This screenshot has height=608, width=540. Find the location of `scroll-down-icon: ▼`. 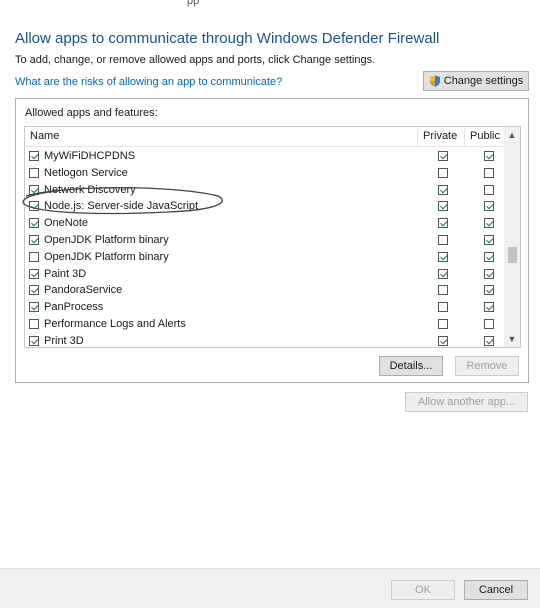

scroll-down-icon: ▼ is located at coordinates (512, 339).